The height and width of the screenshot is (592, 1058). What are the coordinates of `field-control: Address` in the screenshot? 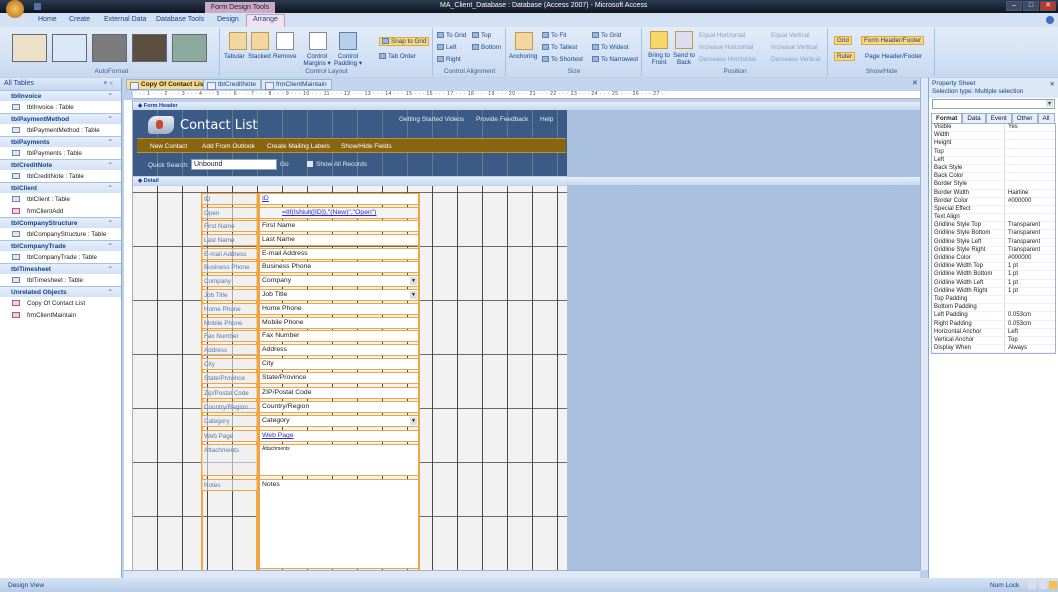 It's located at (339, 350).